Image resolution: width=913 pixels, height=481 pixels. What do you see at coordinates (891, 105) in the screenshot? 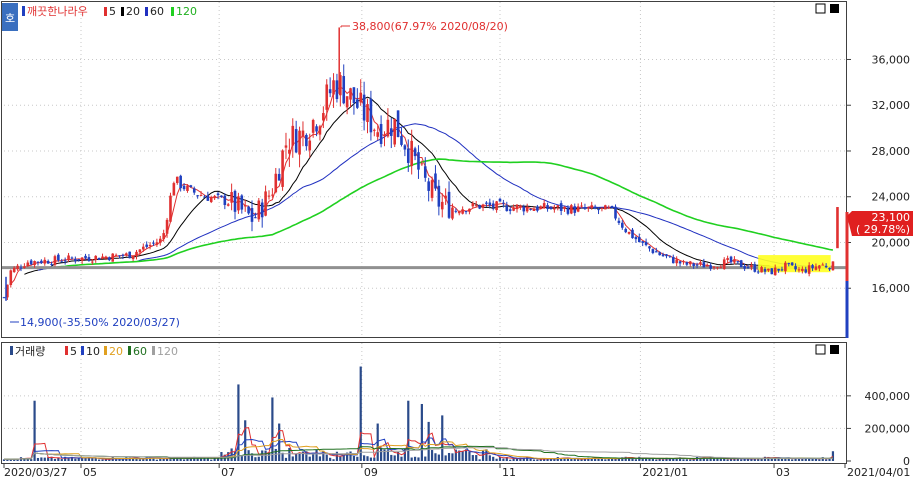
I see `price-tick-label: 32,000` at bounding box center [891, 105].